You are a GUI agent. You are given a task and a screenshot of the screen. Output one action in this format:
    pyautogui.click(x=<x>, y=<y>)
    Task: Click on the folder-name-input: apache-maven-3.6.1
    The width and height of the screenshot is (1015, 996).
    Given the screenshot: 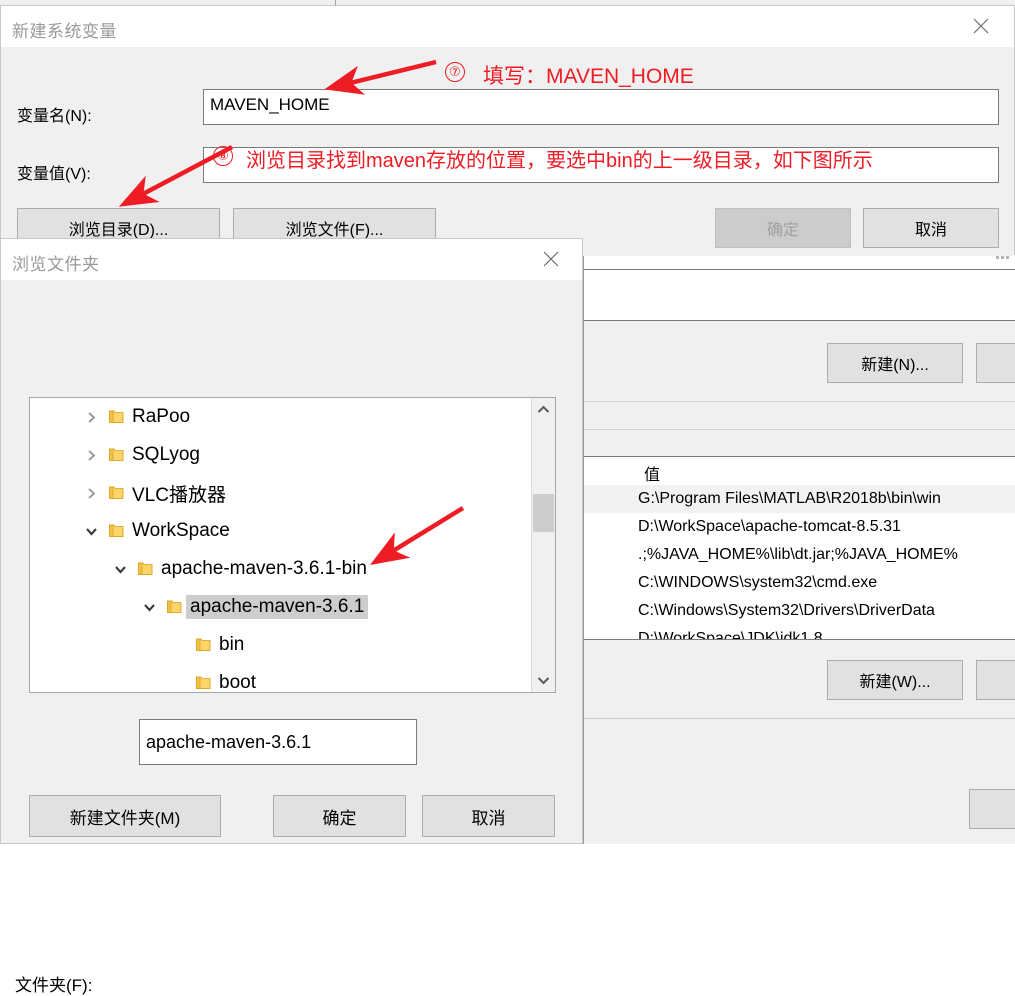 What is the action you would take?
    pyautogui.click(x=278, y=742)
    